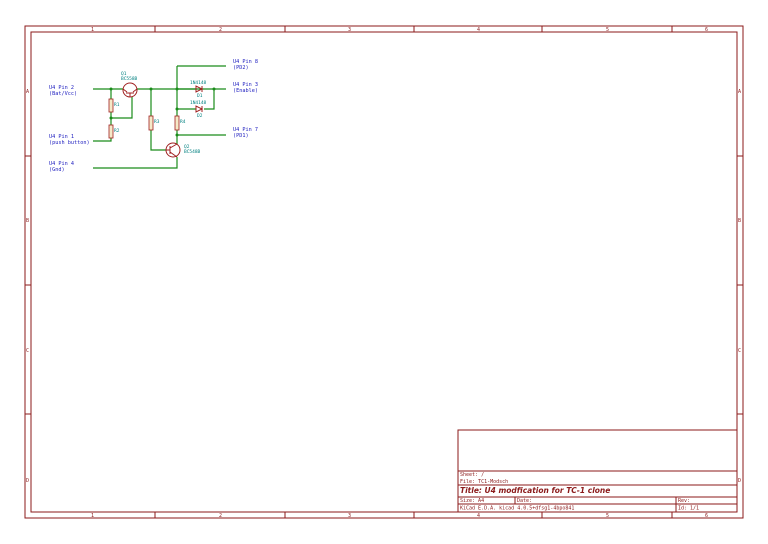  I want to click on resistor-r2: R2, so click(114, 131).